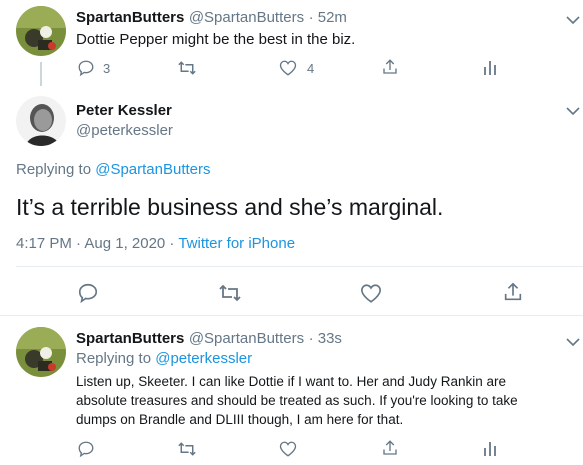 This screenshot has width=583, height=465. What do you see at coordinates (41, 121) in the screenshot?
I see `avatar-peterkessler` at bounding box center [41, 121].